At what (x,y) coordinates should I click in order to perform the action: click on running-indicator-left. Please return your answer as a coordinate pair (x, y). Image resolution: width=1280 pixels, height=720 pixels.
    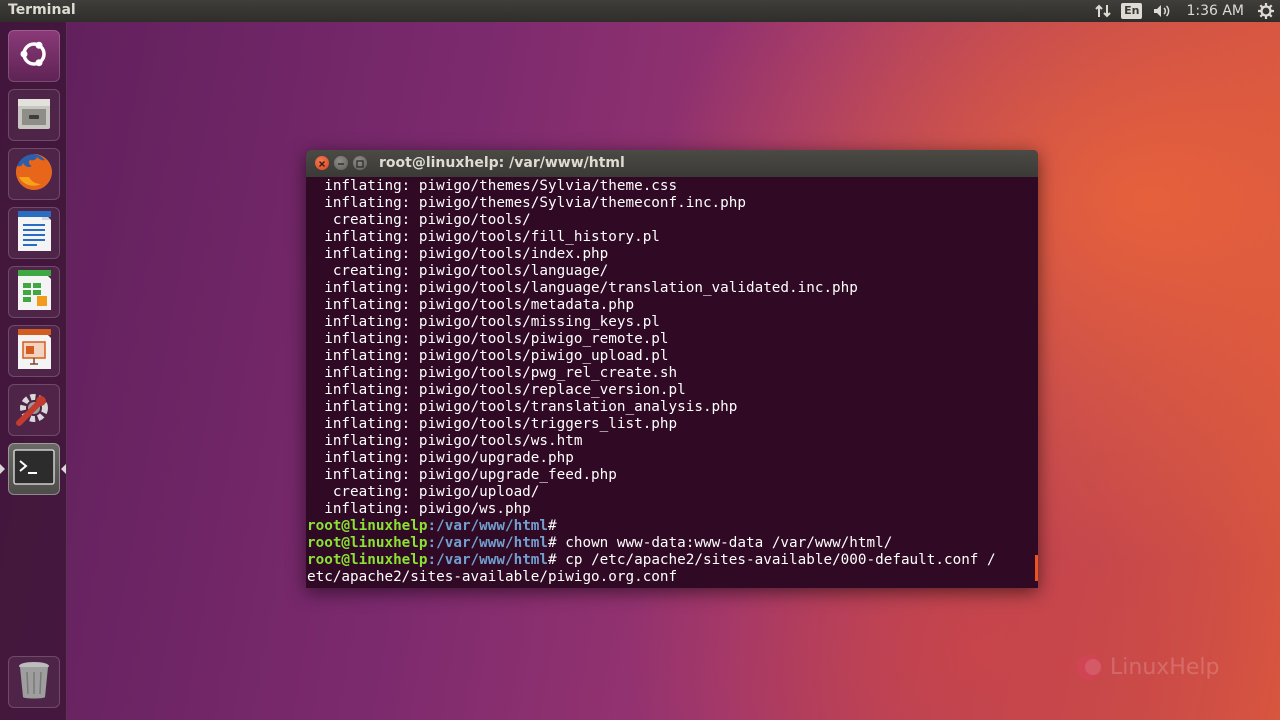
    Looking at the image, I should click on (2, 469).